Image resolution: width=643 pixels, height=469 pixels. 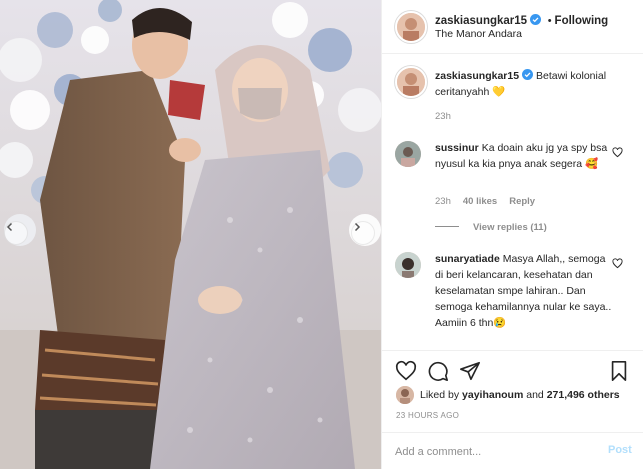 I want to click on add-comment-bar: Post, so click(x=512, y=450).